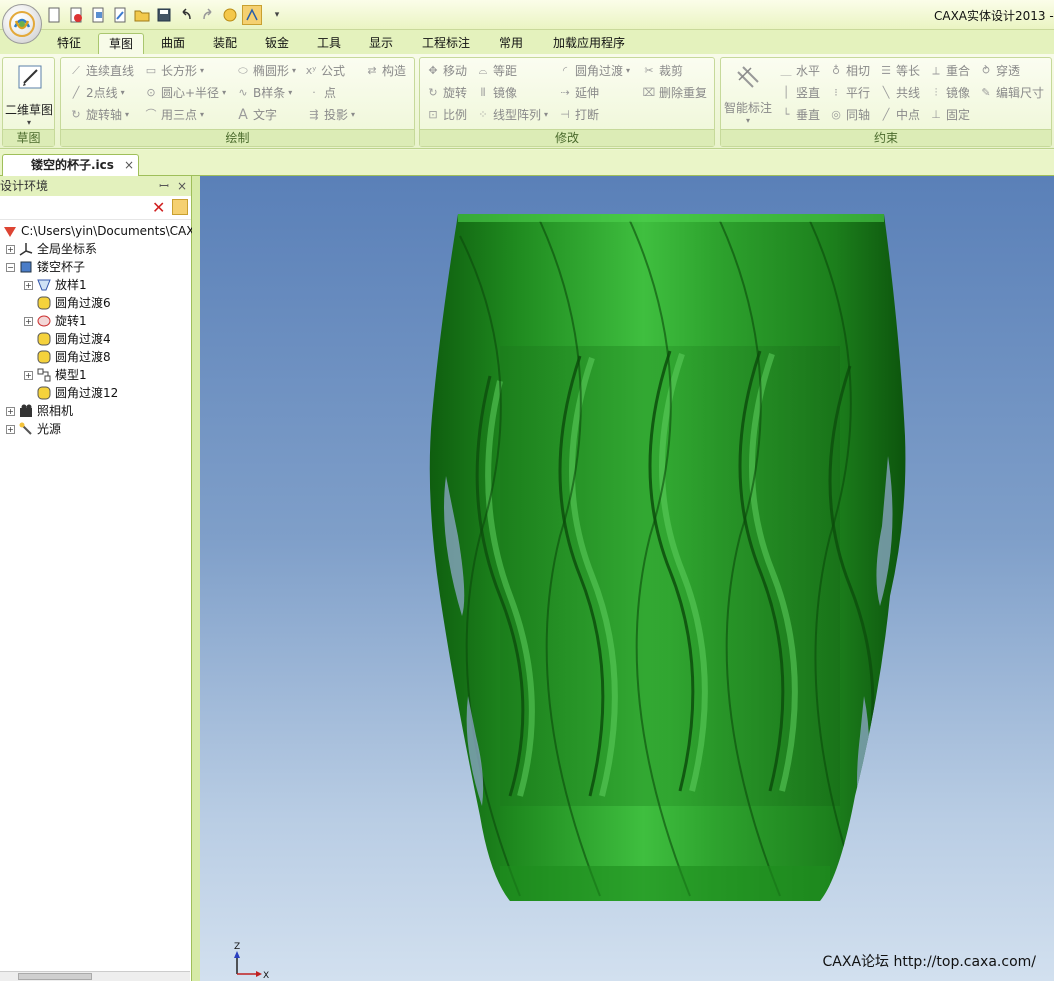 Image resolution: width=1054 pixels, height=981 pixels. What do you see at coordinates (324, 71) in the screenshot?
I see `formula-button: xʸ 公式` at bounding box center [324, 71].